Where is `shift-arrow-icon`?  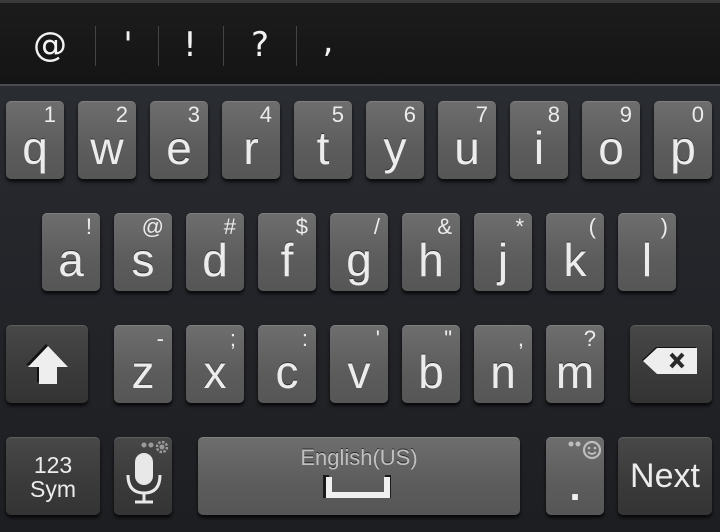
shift-arrow-icon is located at coordinates (47, 364).